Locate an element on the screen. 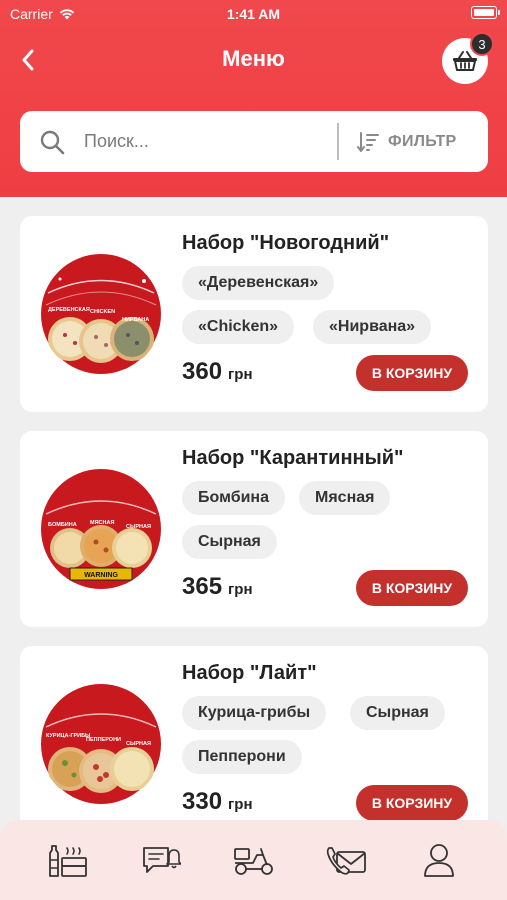 The image size is (507, 900). image-label: ДЕРЕВЕНСКАЯ is located at coordinates (69, 310).